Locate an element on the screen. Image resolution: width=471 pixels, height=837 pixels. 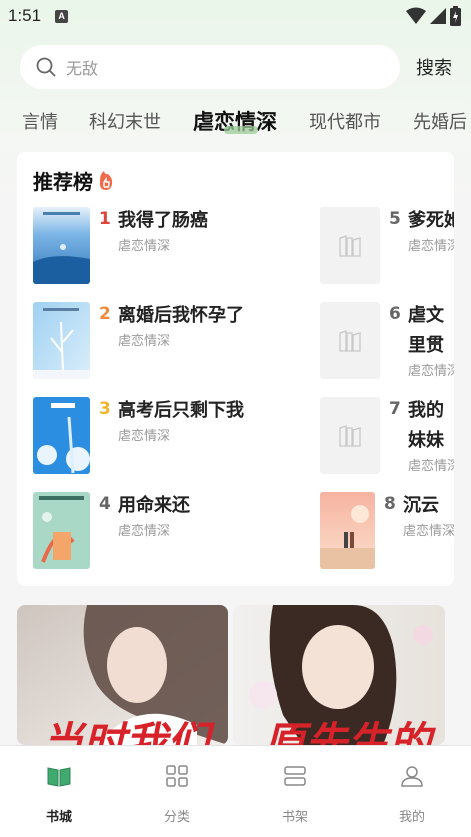
banner-card: 当时我们 is located at coordinates (122, 675).